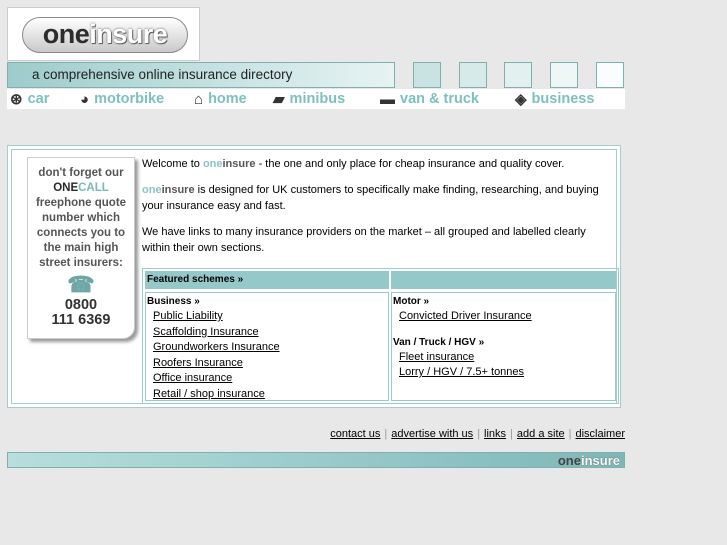 The height and width of the screenshot is (545, 727). I want to click on nav-business: ◈ business, so click(554, 99).